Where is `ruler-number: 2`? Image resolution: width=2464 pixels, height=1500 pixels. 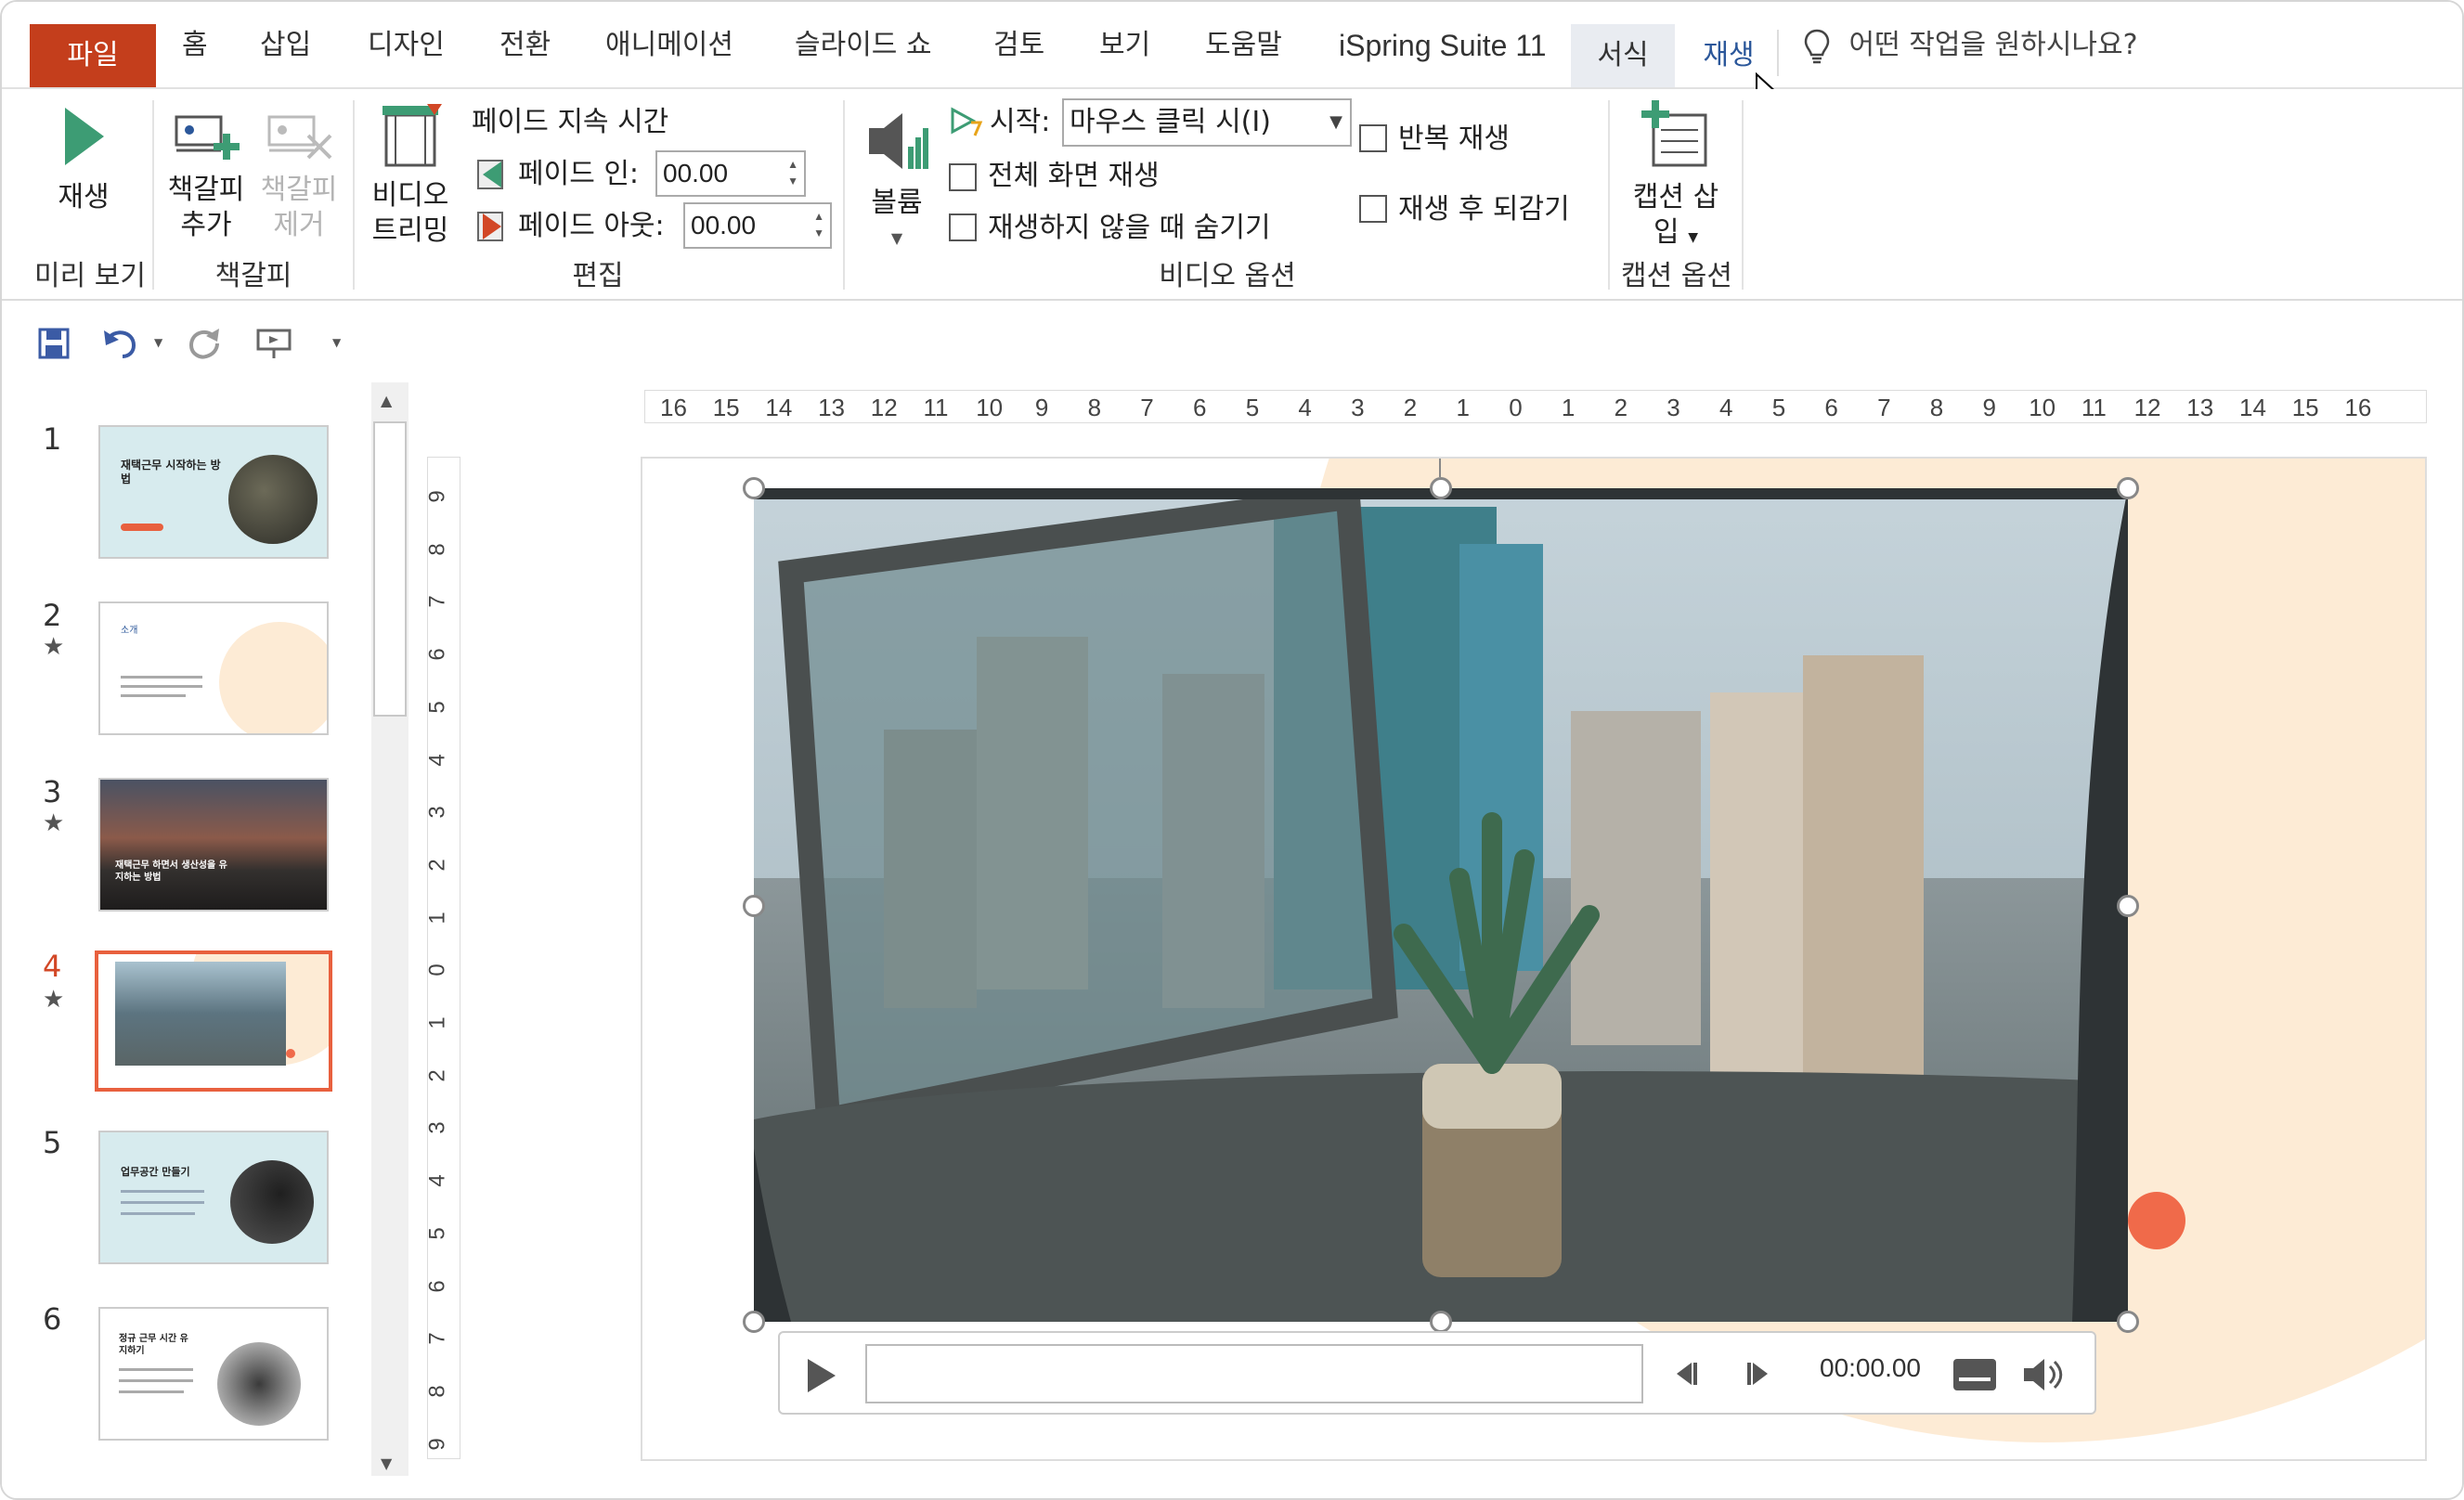 ruler-number: 2 is located at coordinates (437, 865).